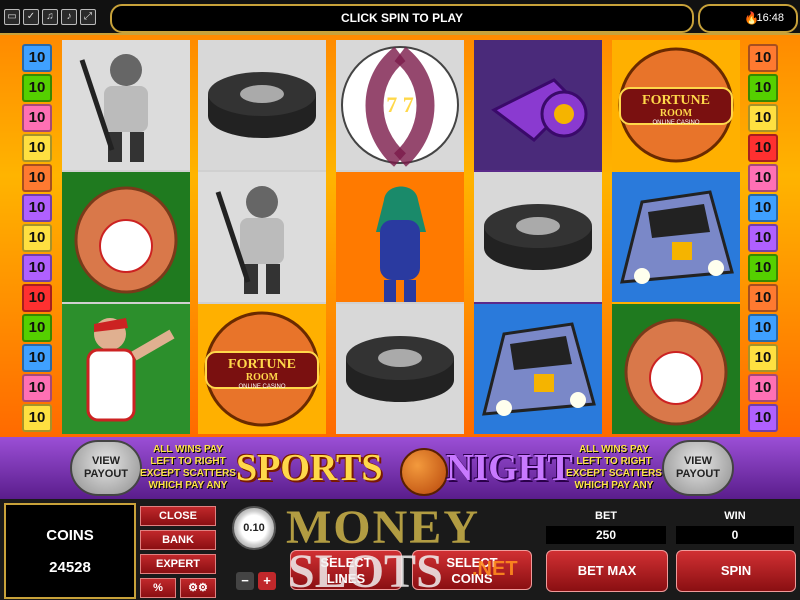  What do you see at coordinates (37, 118) in the screenshot?
I see `payline-left-3: 10` at bounding box center [37, 118].